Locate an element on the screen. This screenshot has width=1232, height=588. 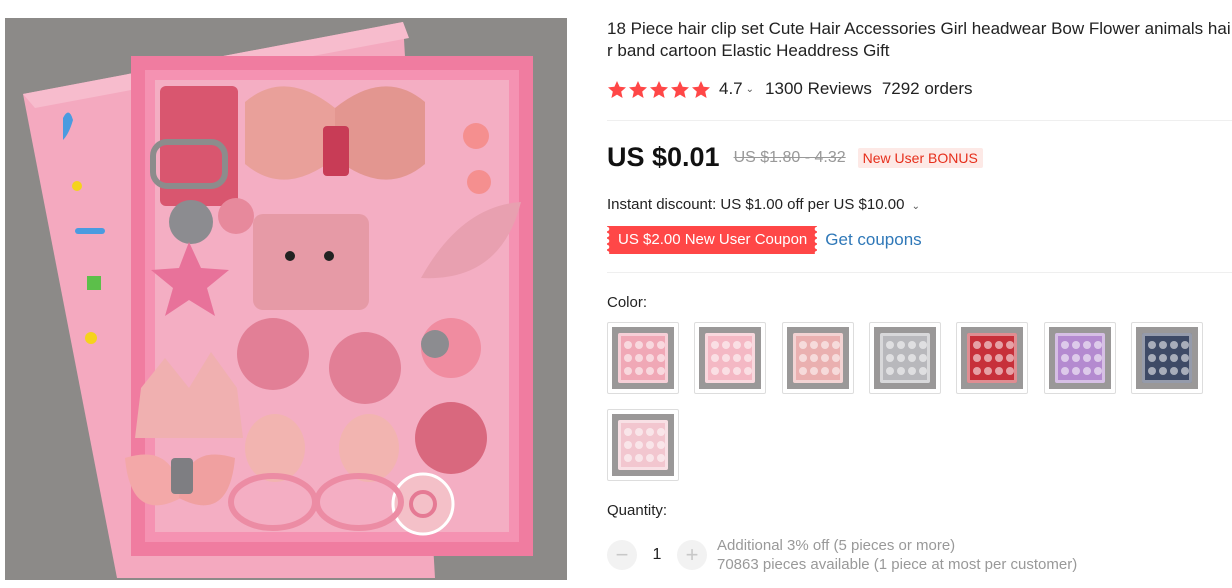
quantity-decrease-button: − is located at coordinates (622, 555).